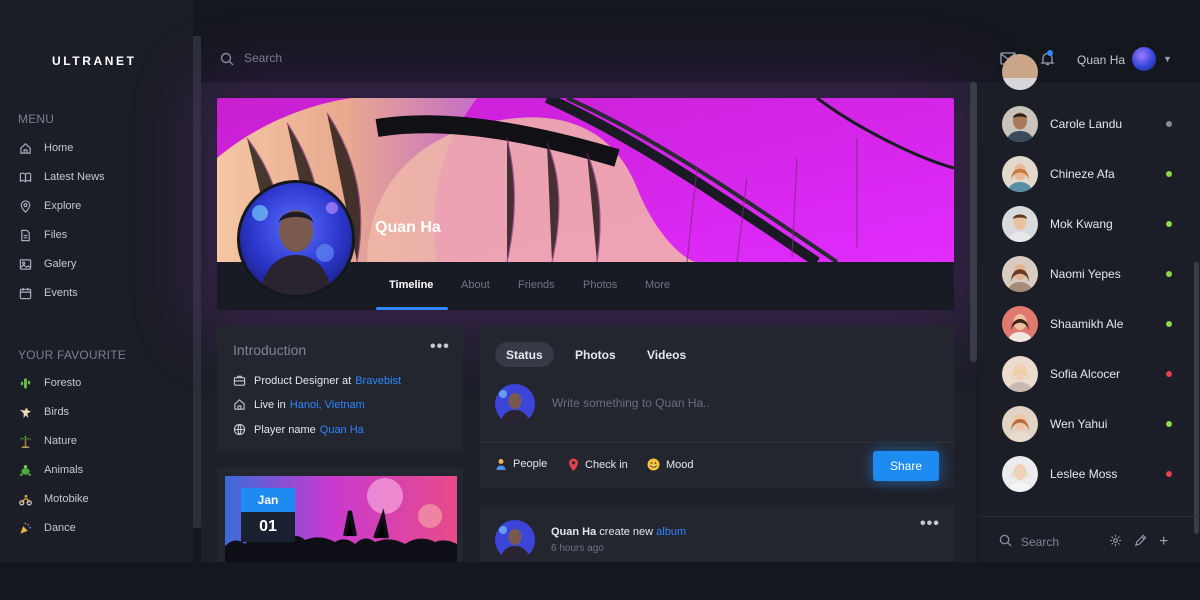 The width and height of the screenshot is (1200, 600). I want to click on post-timestamp: 6 hours ago, so click(577, 548).